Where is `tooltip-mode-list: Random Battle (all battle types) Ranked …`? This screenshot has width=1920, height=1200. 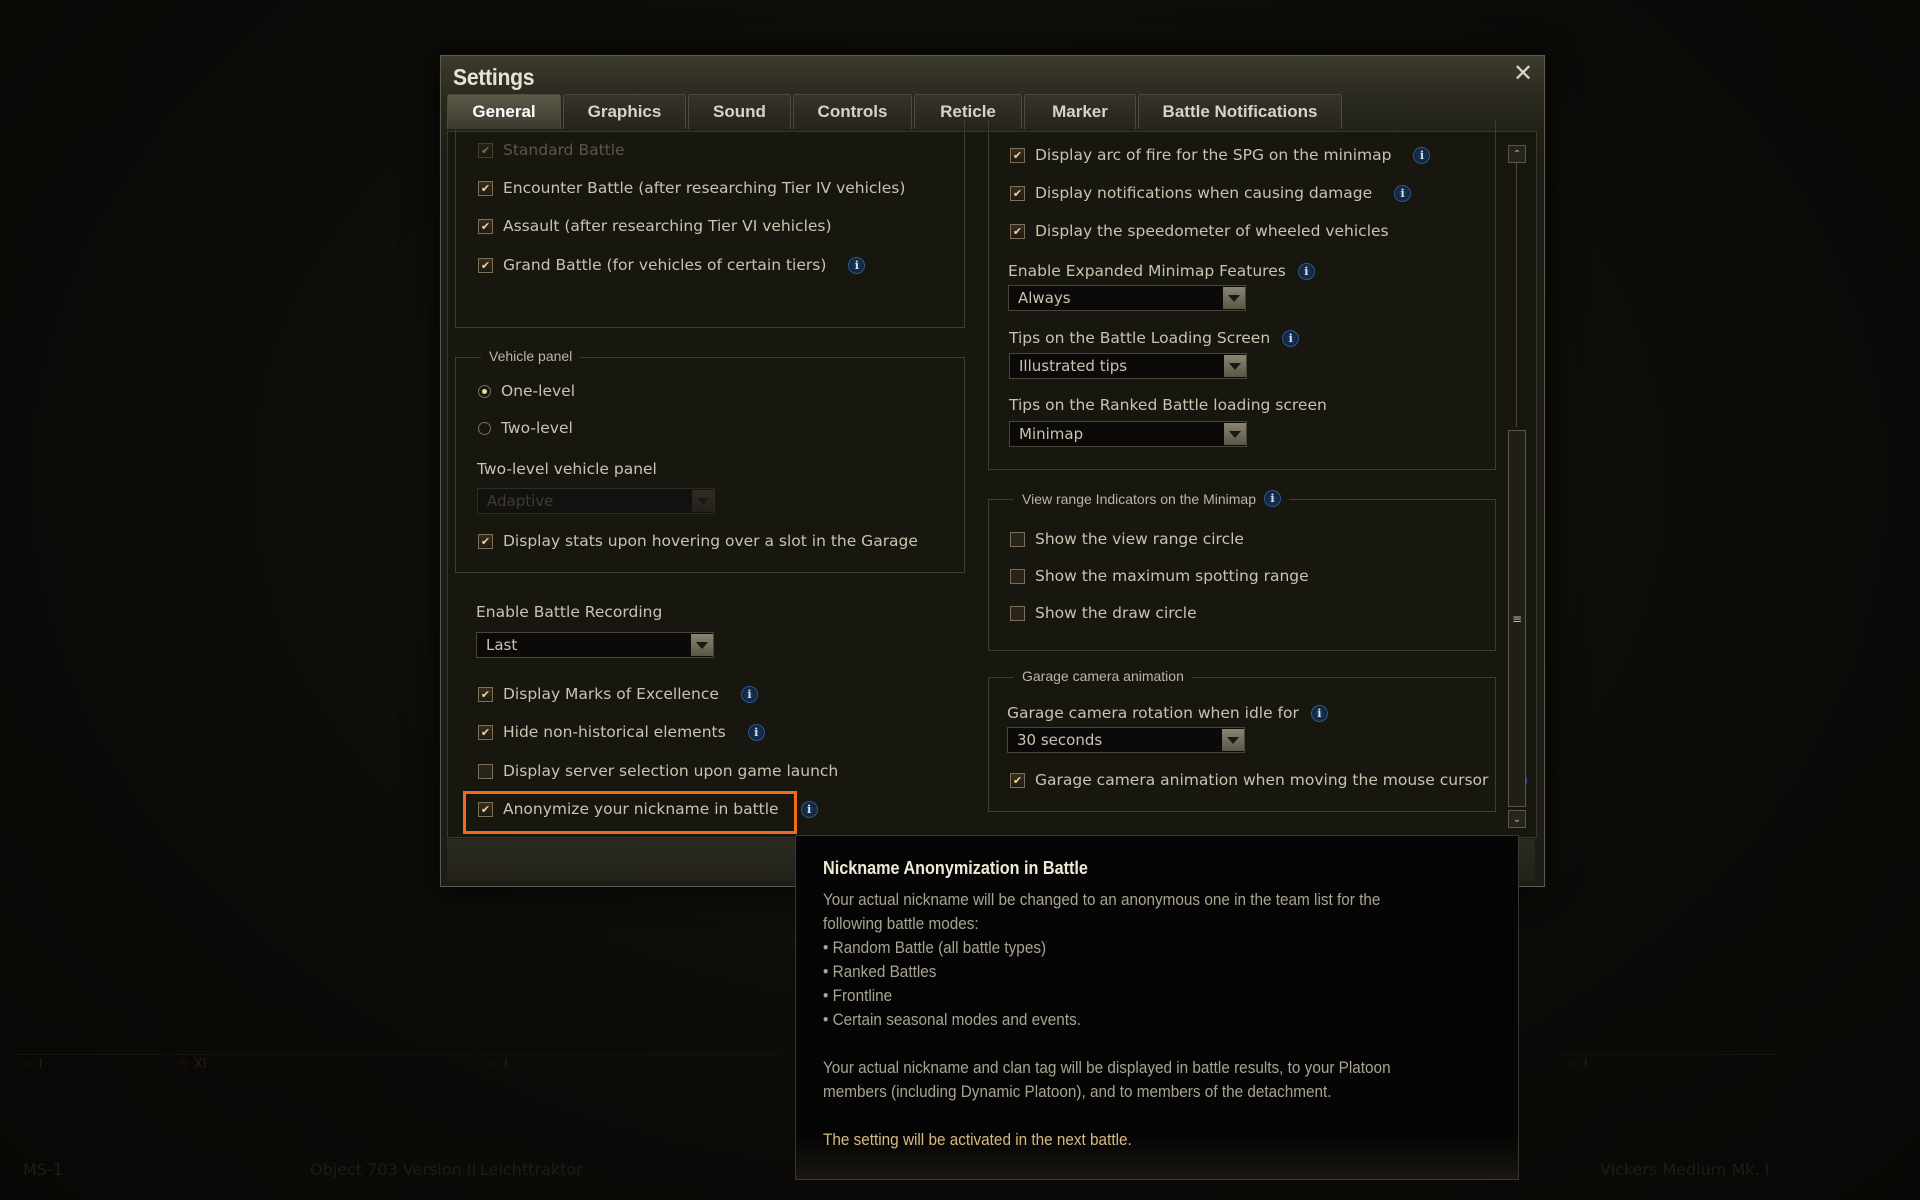
tooltip-mode-list: Random Battle (all battle types) Ranked … is located at coordinates (1129, 984).